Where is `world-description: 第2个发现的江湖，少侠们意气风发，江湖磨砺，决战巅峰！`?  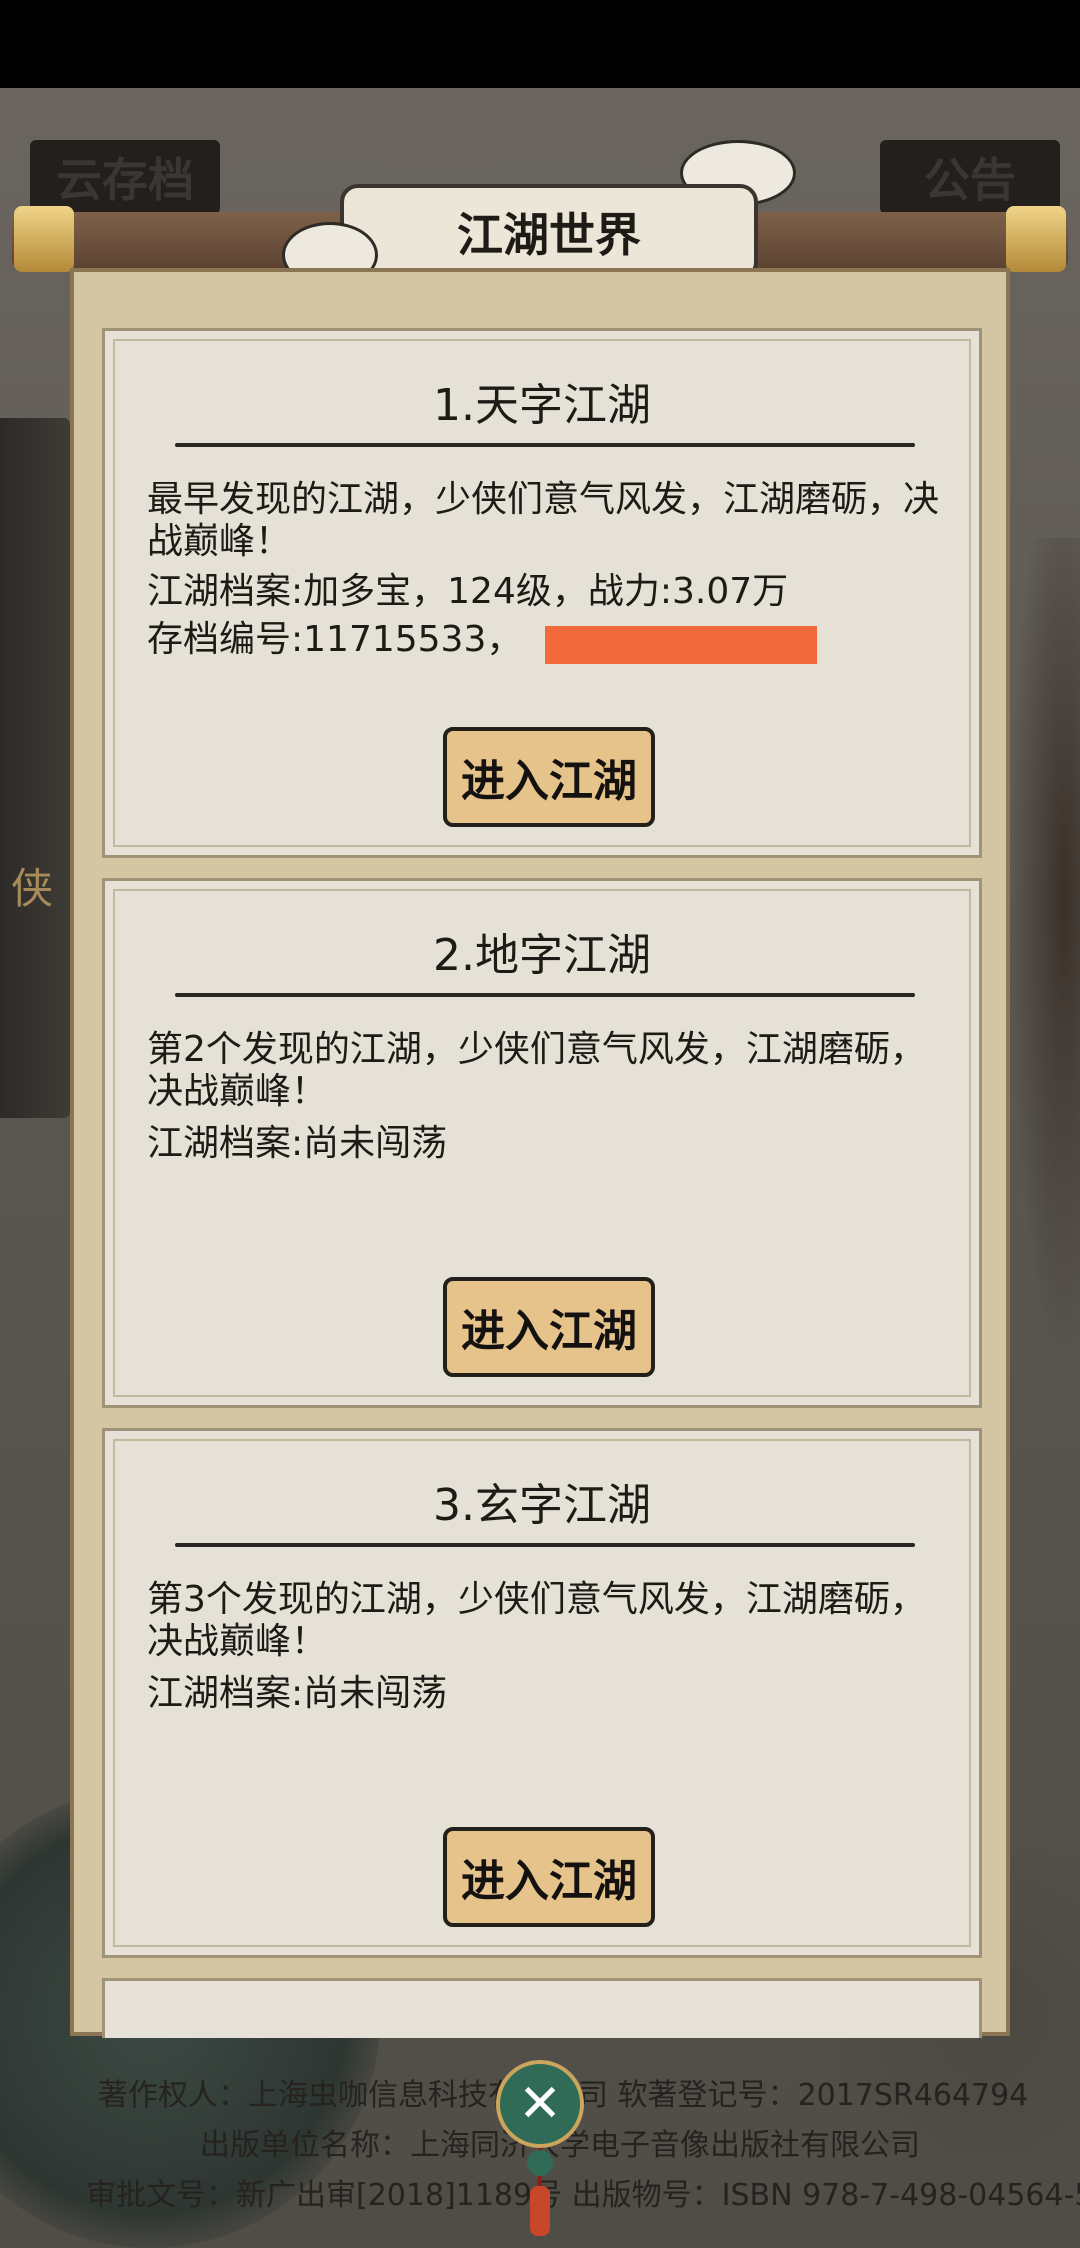
world-description: 第2个发现的江湖，少侠们意气风发，江湖磨砺，决战巅峰！ is located at coordinates (536, 1070).